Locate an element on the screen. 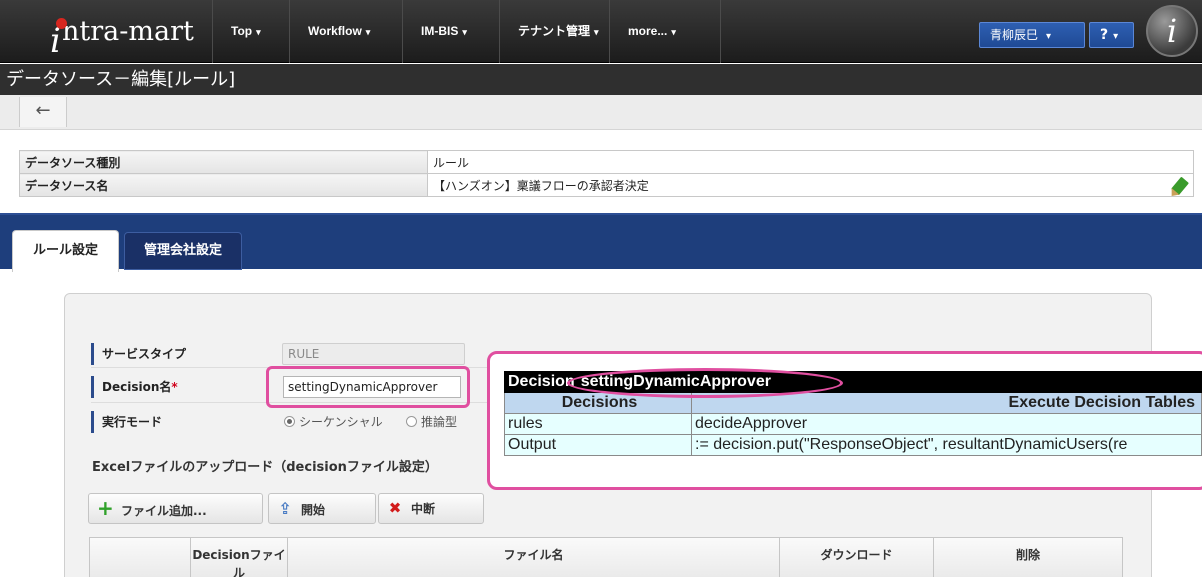 The height and width of the screenshot is (577, 1202). execution-mode-label: 実行モード is located at coordinates (181, 422).